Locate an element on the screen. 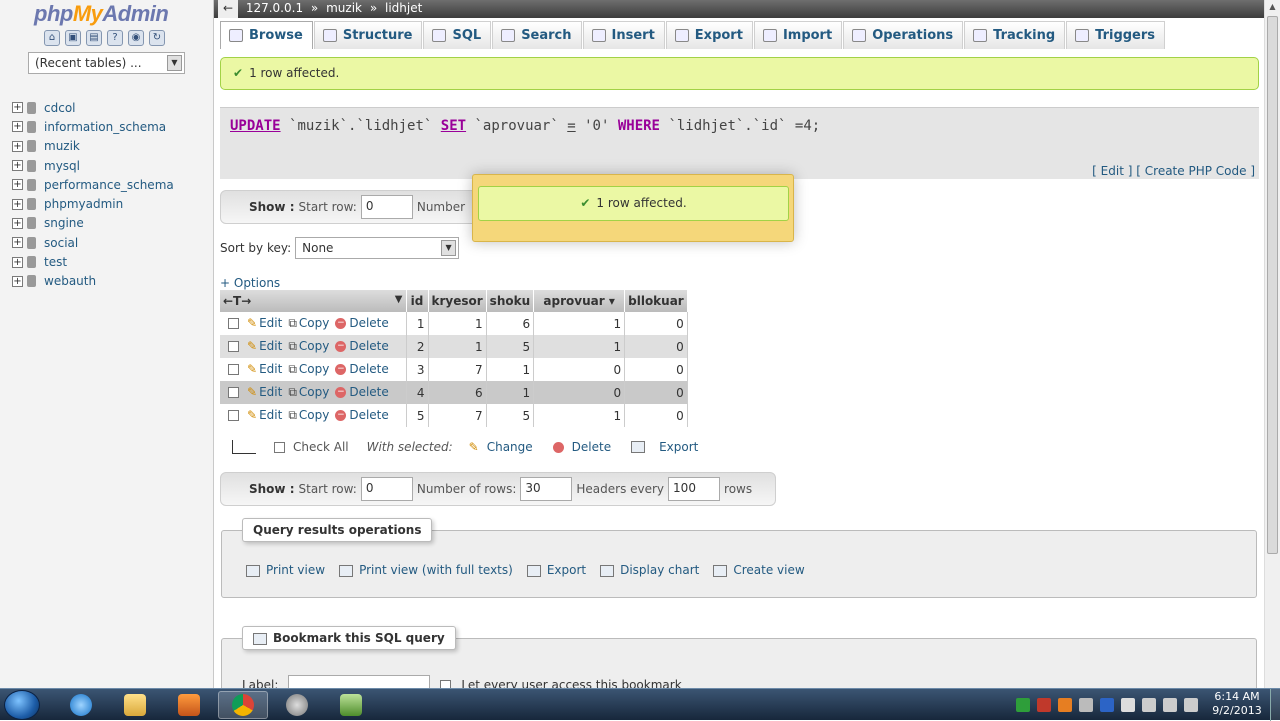 The width and height of the screenshot is (1280, 721). col-header-id: id is located at coordinates (417, 301).